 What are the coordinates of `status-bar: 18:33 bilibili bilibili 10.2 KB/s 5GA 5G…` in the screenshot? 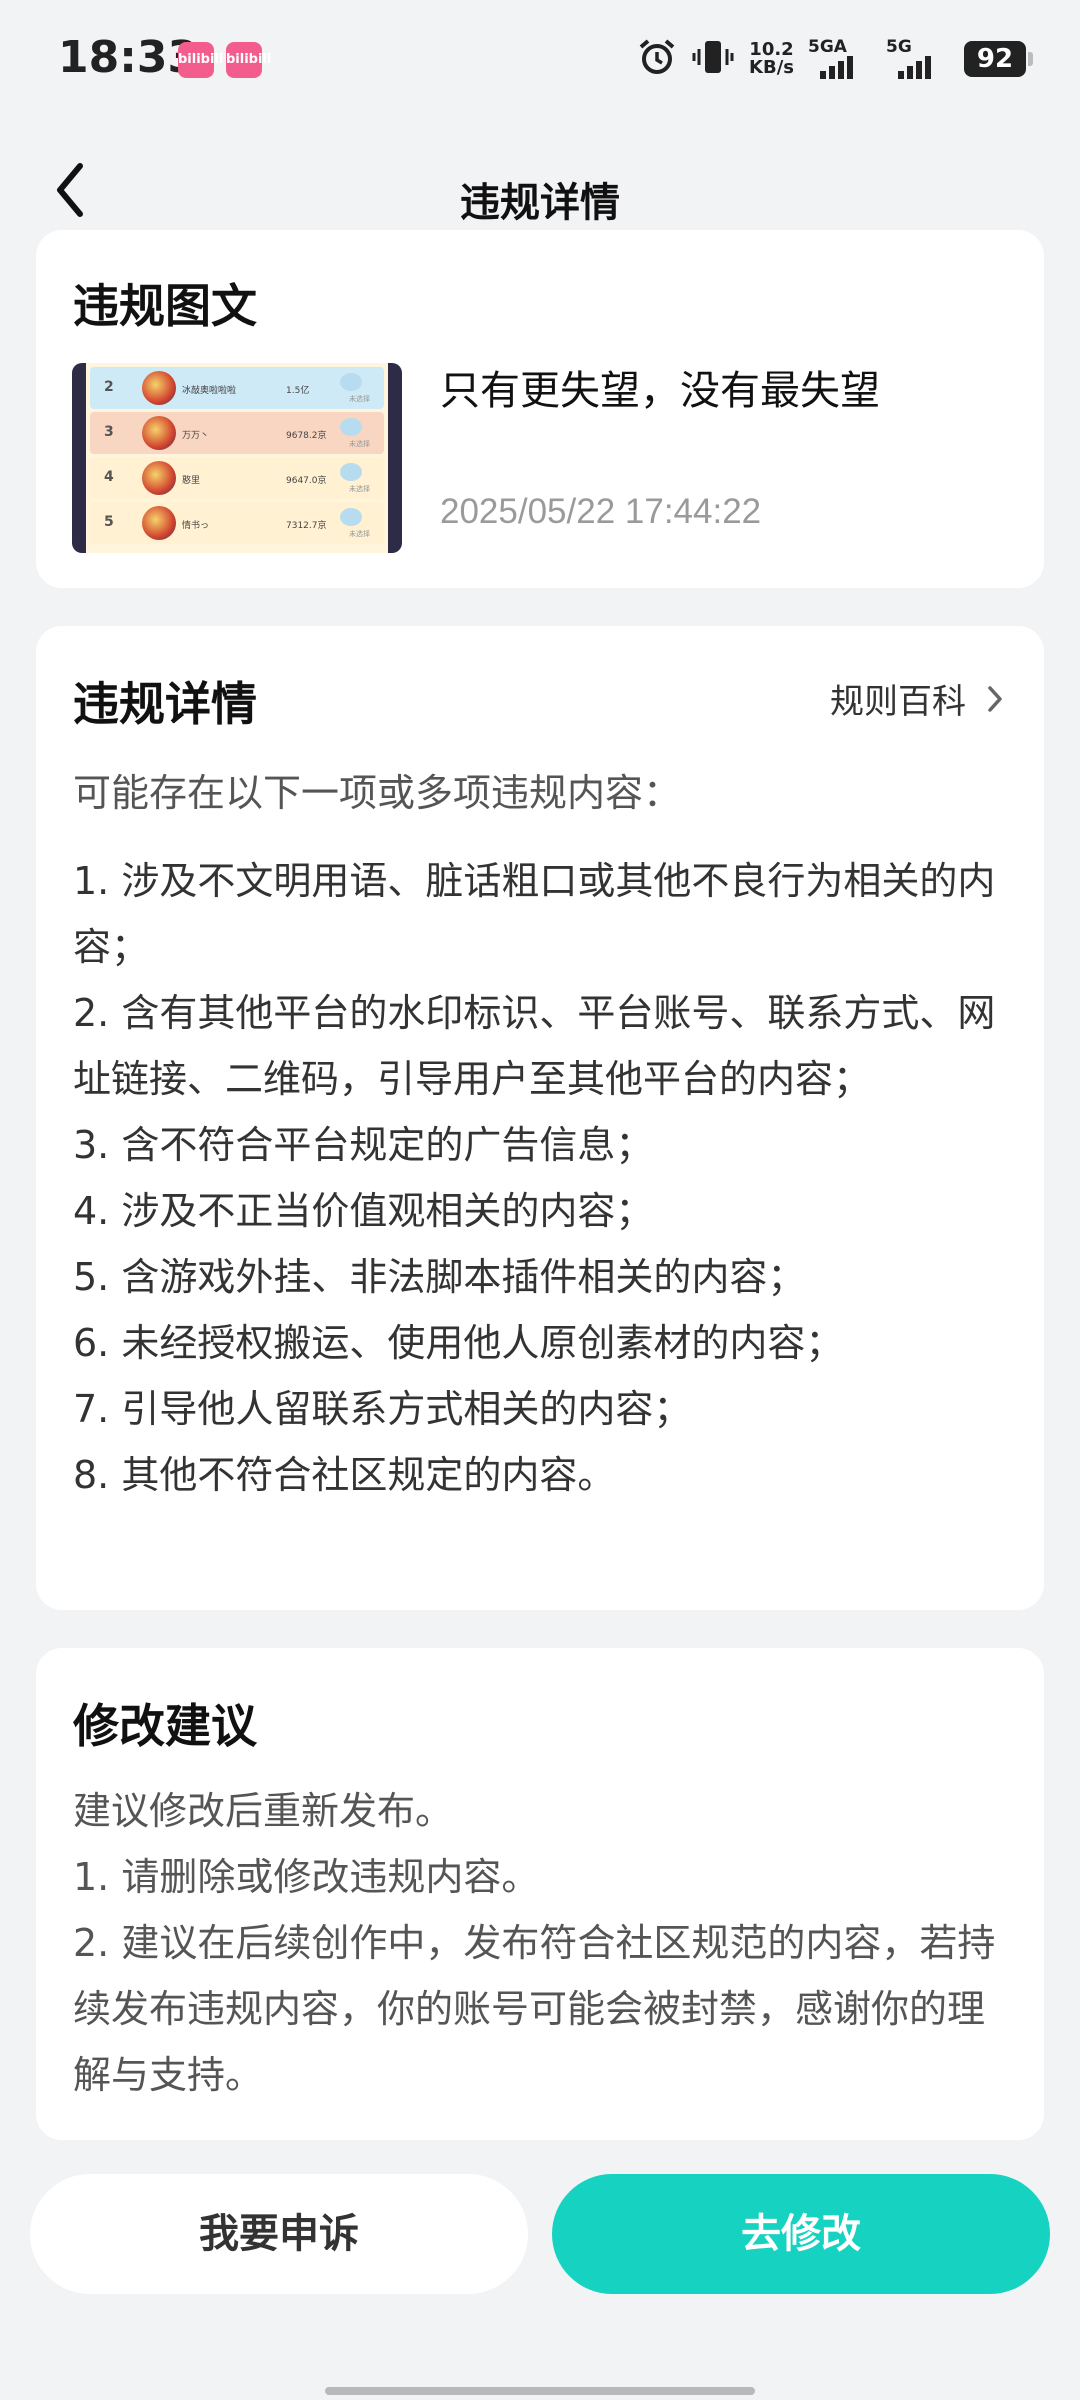 It's located at (540, 60).